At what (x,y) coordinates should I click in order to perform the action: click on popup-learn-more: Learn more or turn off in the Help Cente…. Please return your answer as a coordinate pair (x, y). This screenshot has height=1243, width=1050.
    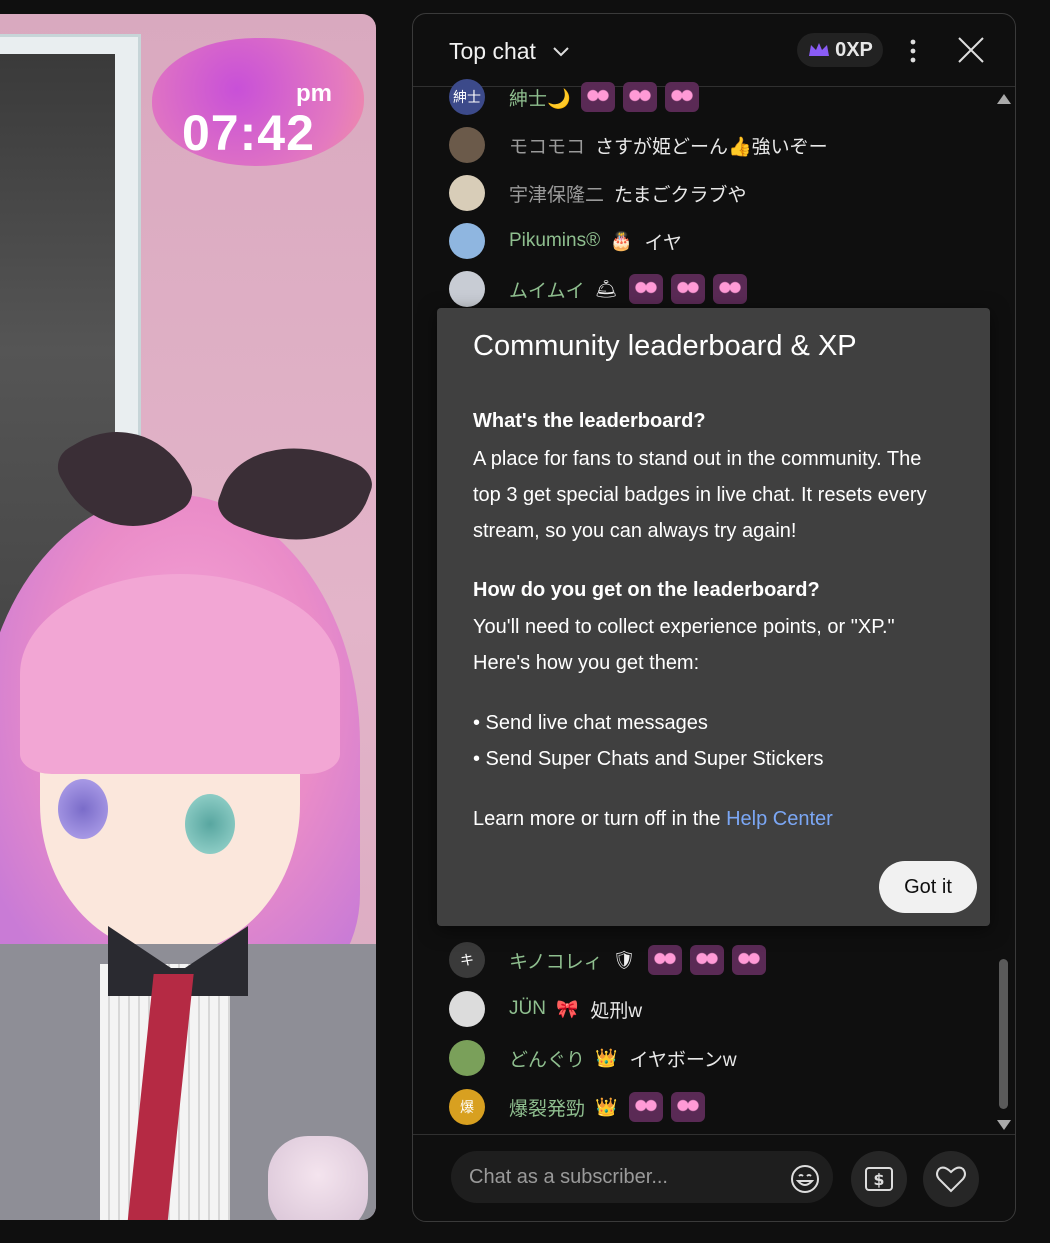
    Looking at the image, I should click on (718, 819).